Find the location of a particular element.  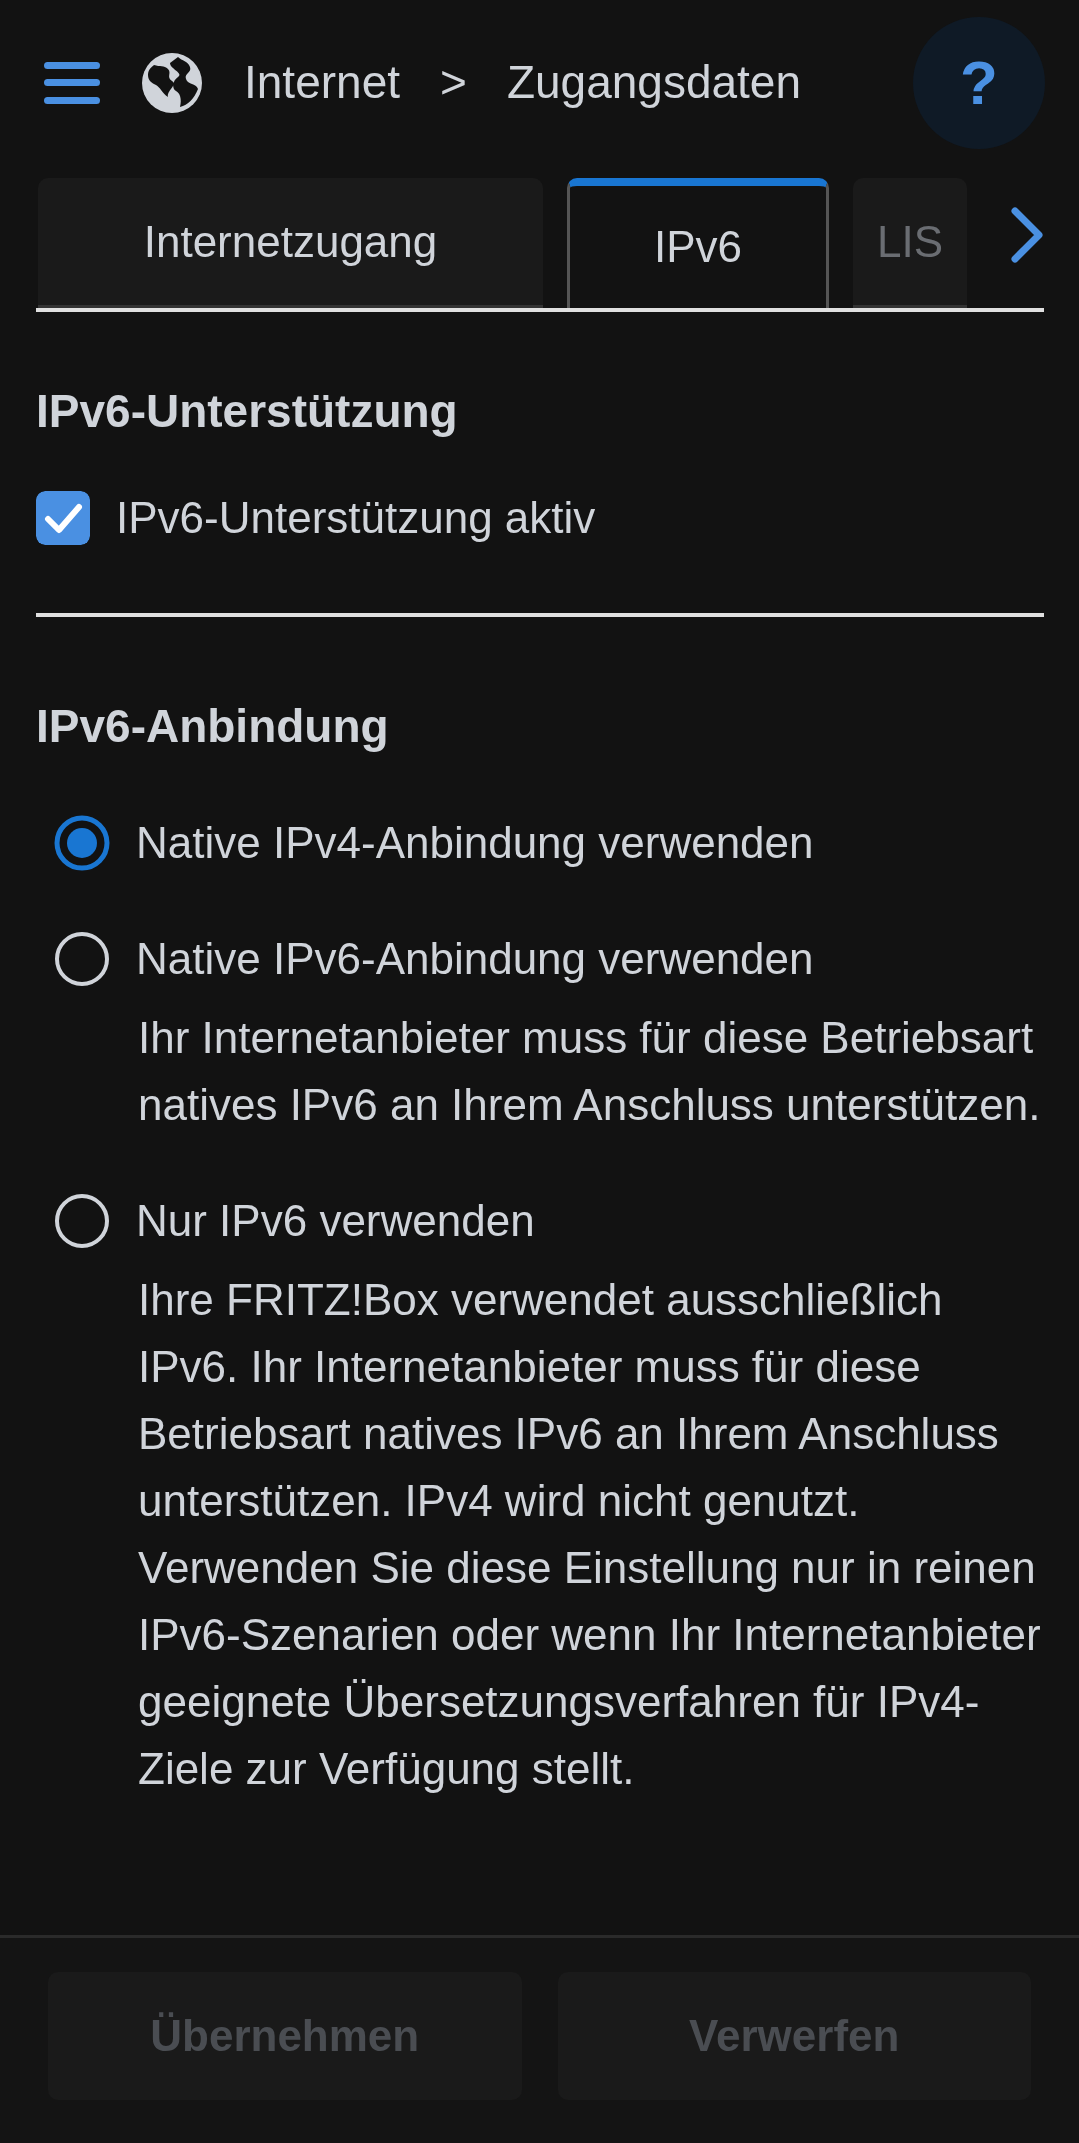

radio-label: Nur IPv6 verwenden is located at coordinates (335, 1221).